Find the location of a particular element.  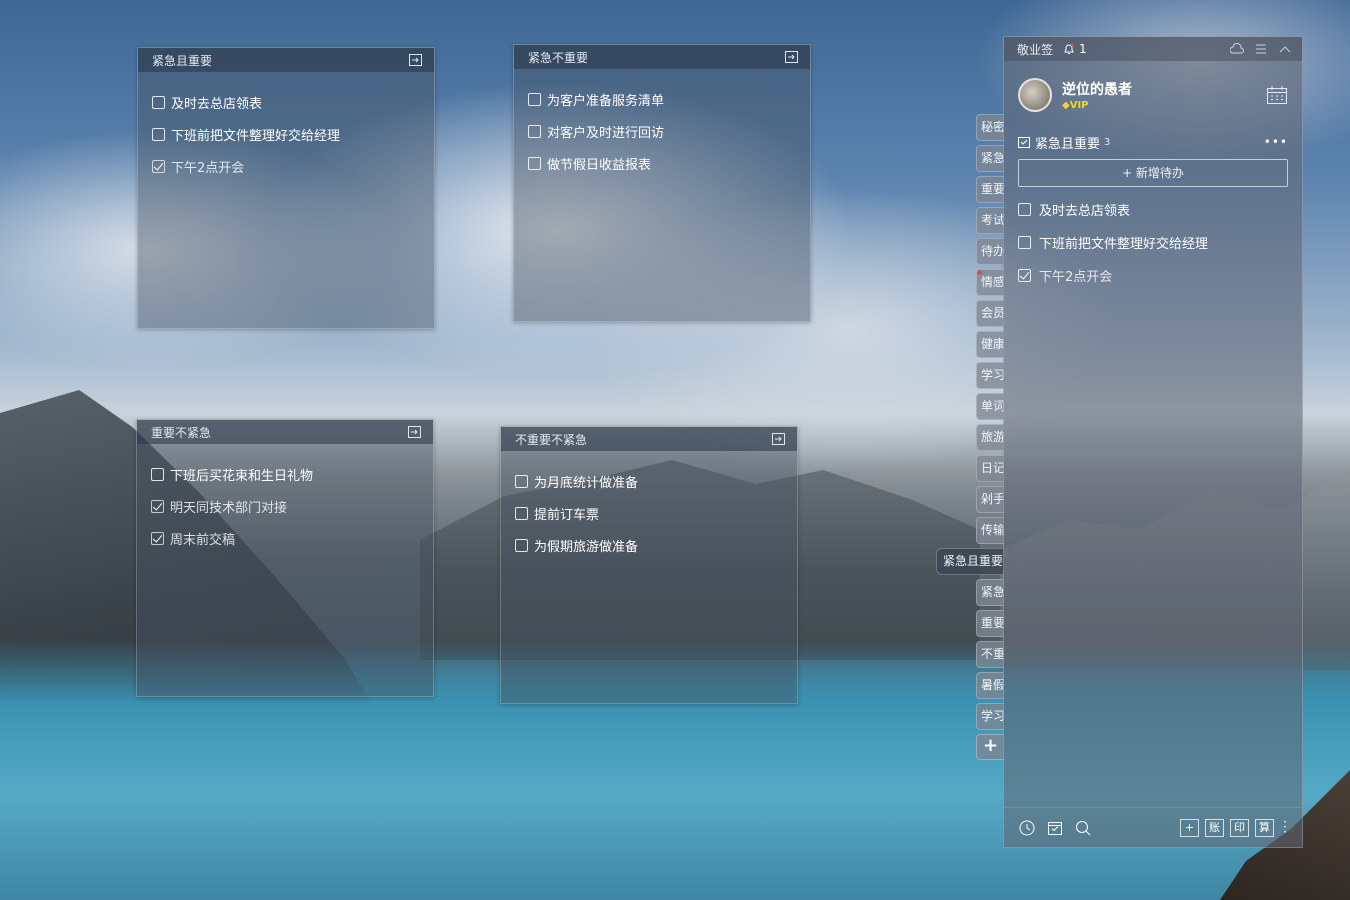

note-urgent-important: 紧急且重要 及时去总店领表 下班前把文件整理好交给经理 下午2点开会 is located at coordinates (286, 188).